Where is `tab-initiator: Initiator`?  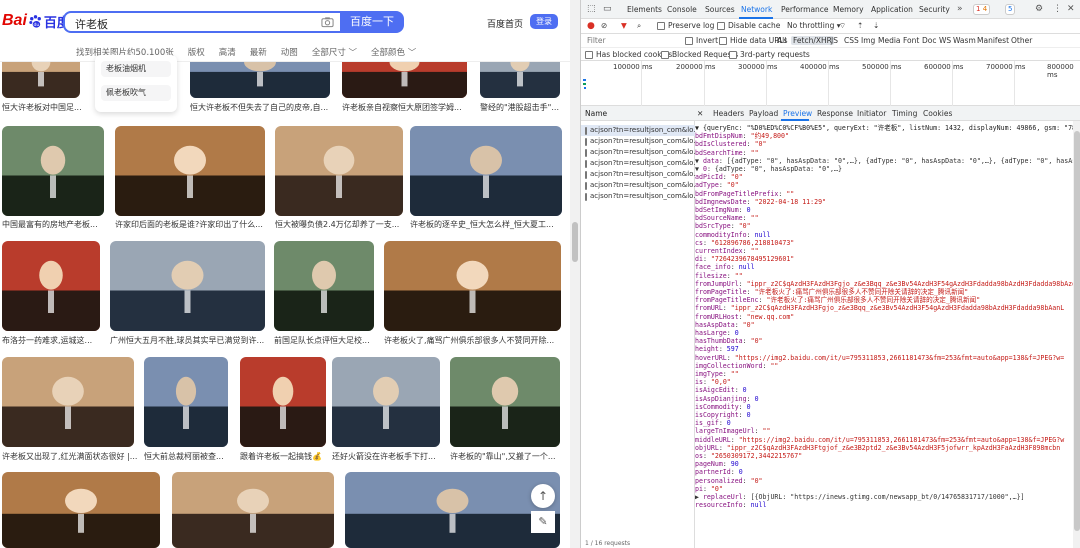
tab-initiator: Initiator is located at coordinates (871, 113).